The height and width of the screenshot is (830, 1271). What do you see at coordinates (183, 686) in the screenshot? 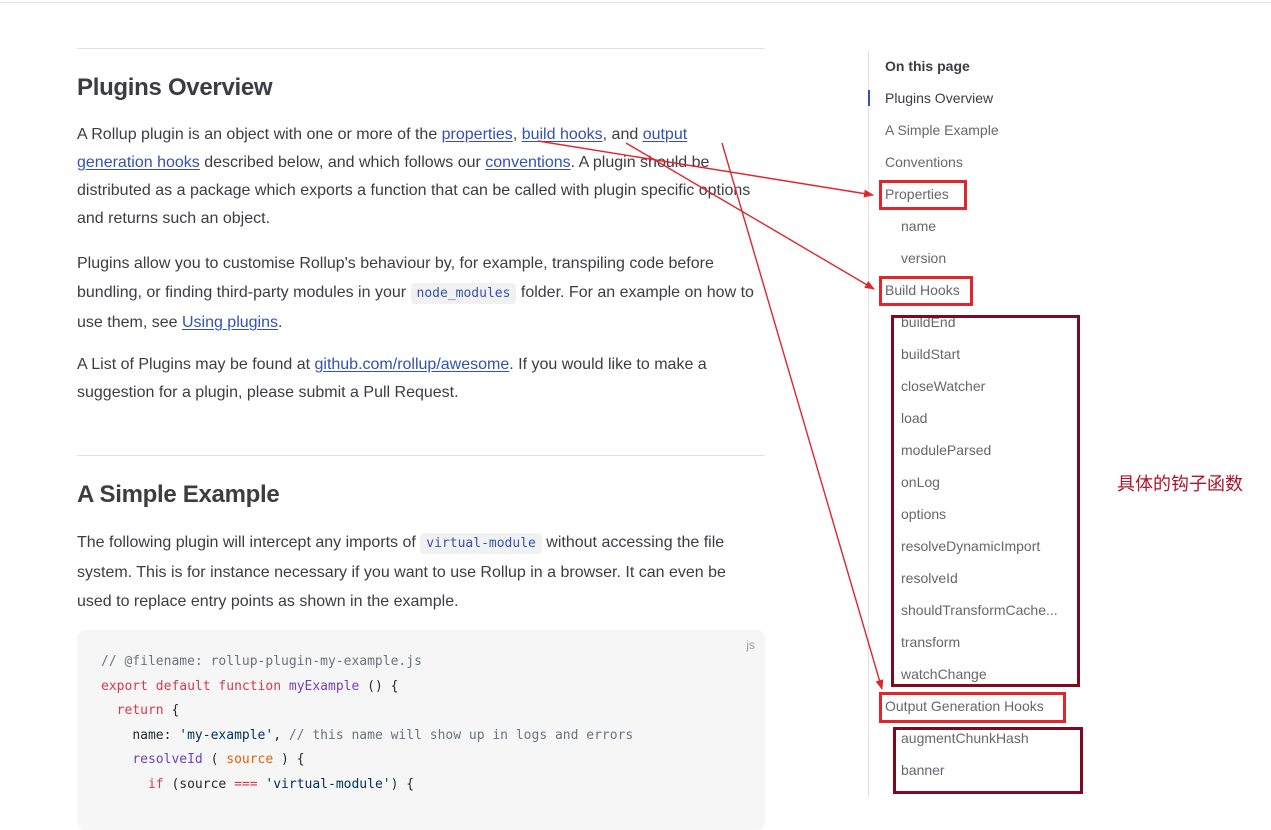
I see `code-keyword: default` at bounding box center [183, 686].